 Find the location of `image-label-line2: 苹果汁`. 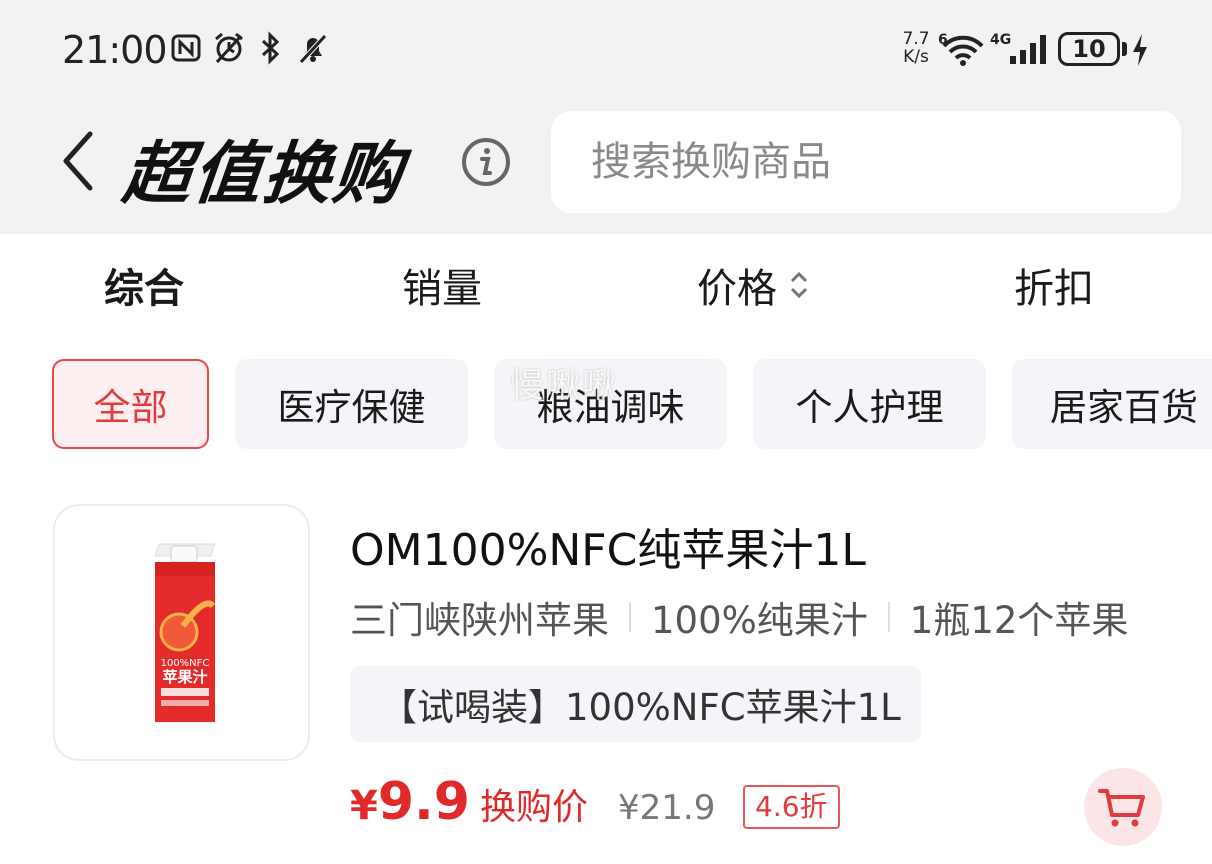

image-label-line2: 苹果汁 is located at coordinates (184, 677).